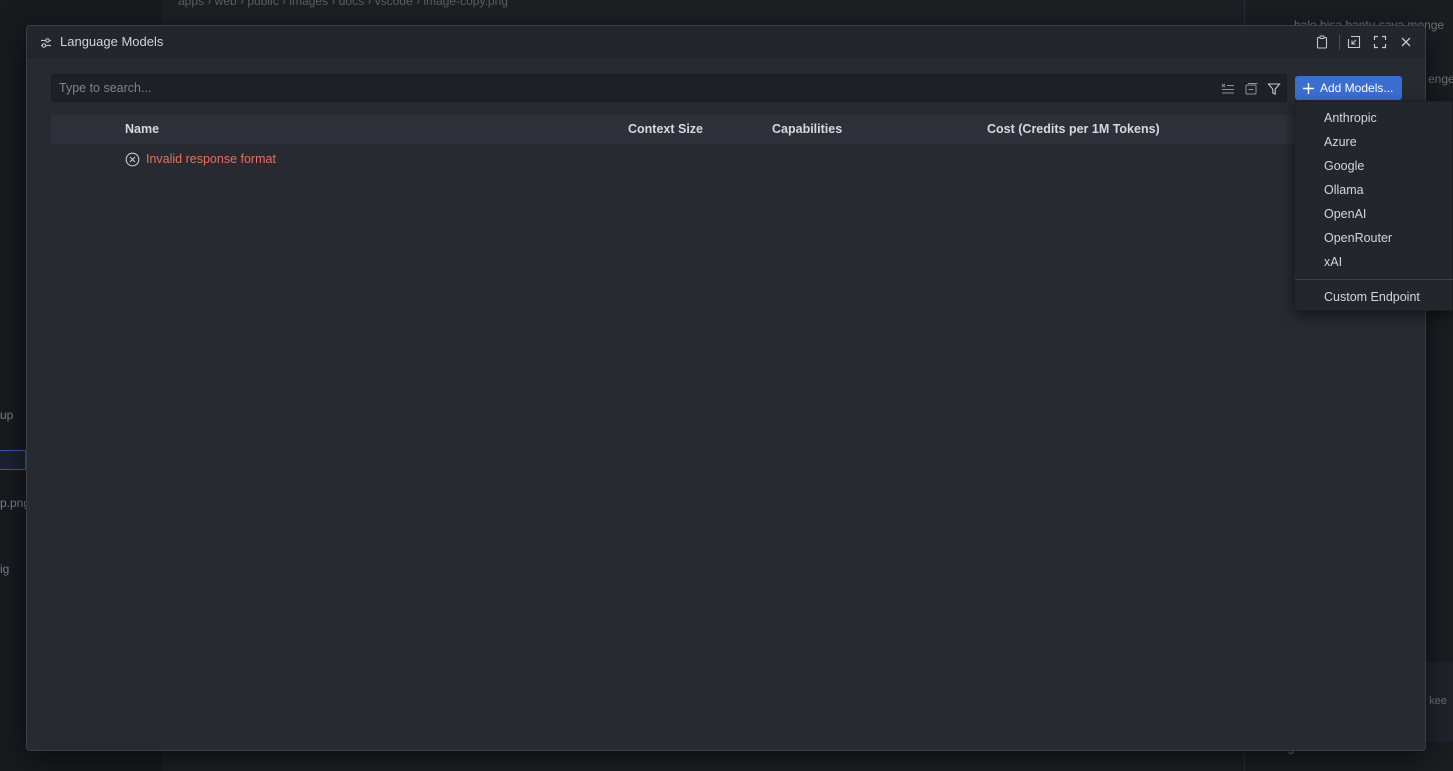 This screenshot has width=1453, height=771. What do you see at coordinates (1374, 166) in the screenshot?
I see `menu-item-google: Google` at bounding box center [1374, 166].